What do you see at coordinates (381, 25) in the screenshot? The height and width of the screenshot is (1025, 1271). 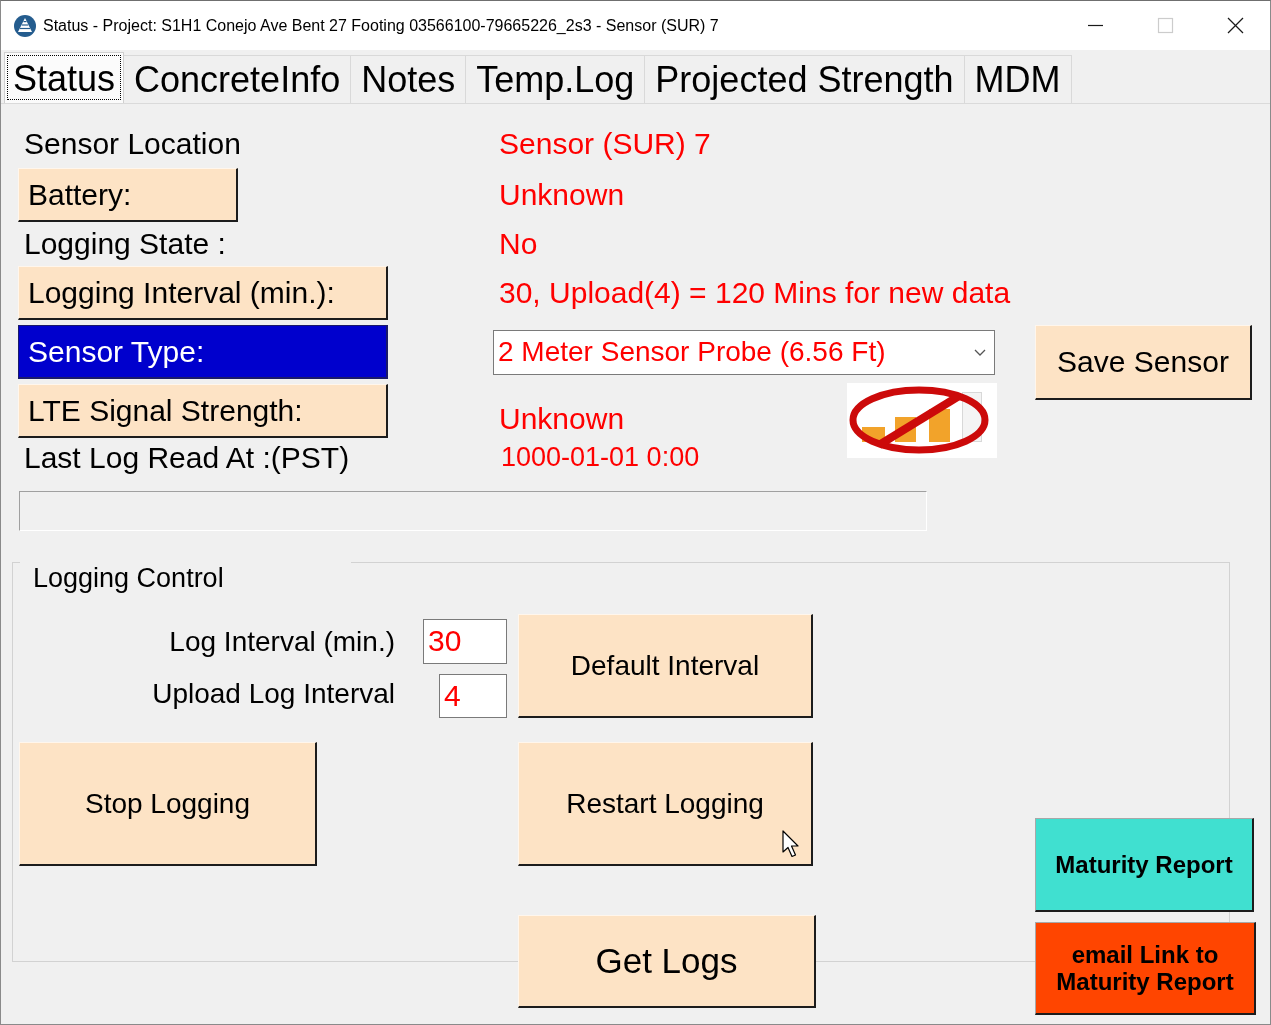 I see `window-title: Status - Project: S1H1 Conejo Ave Bent 27 Footing 03566100-79665226_2s3 - Sensor (SUR) 7` at bounding box center [381, 25].